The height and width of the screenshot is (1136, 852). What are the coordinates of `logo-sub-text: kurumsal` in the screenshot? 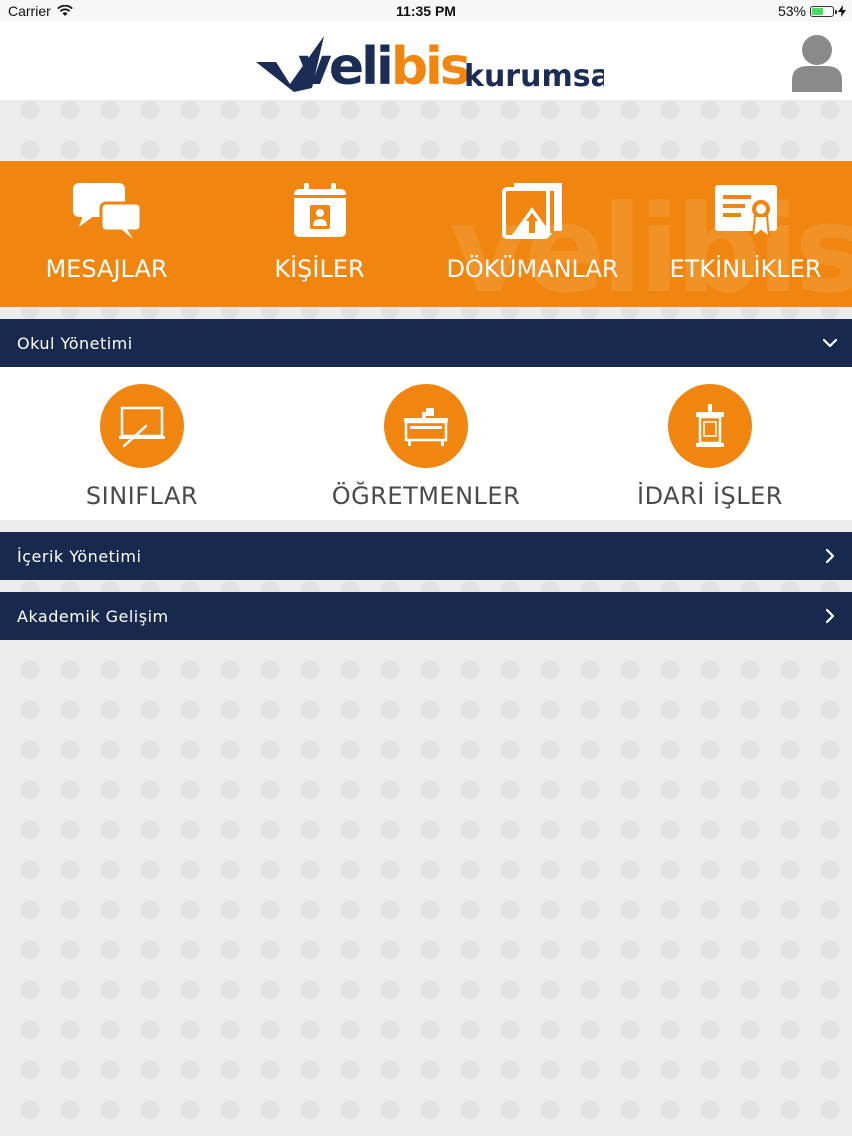 It's located at (534, 76).